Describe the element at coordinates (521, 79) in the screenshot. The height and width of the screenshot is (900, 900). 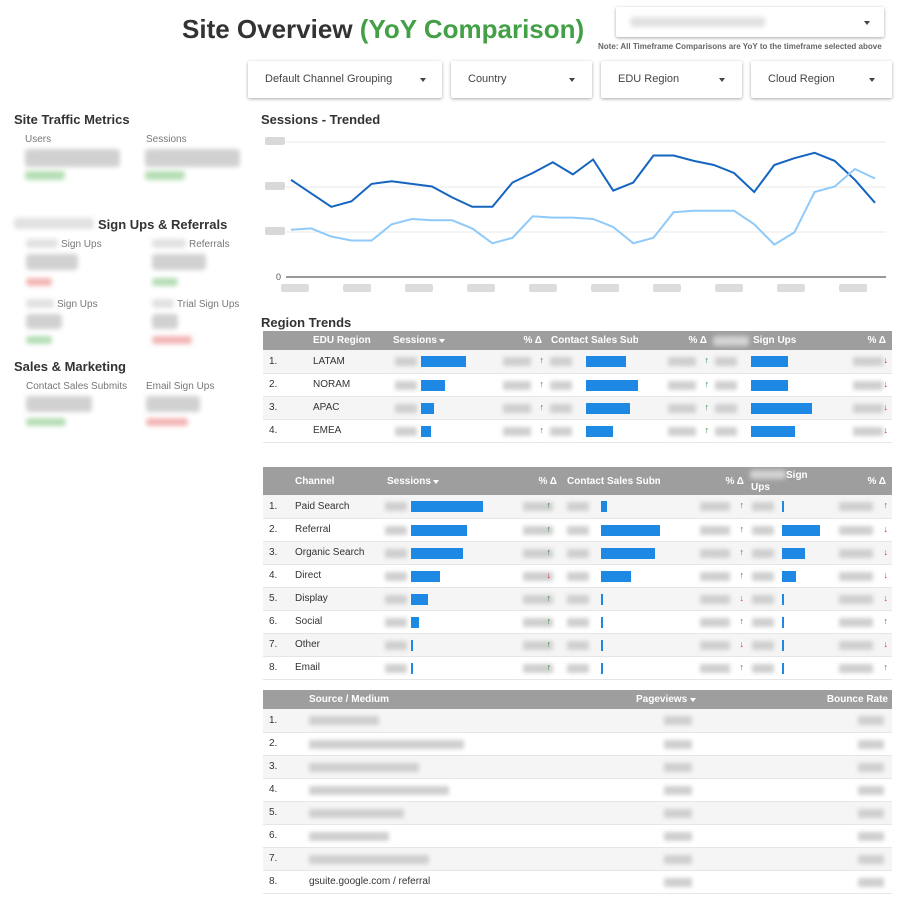
I see `filter-country: Country` at that location.